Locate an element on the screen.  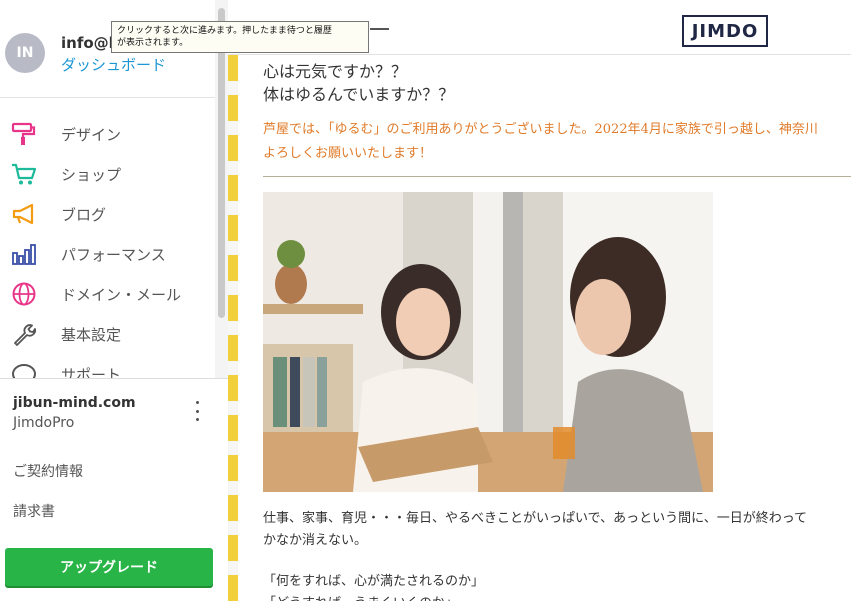
sidebar-item-label: デザイン is located at coordinates (91, 134).